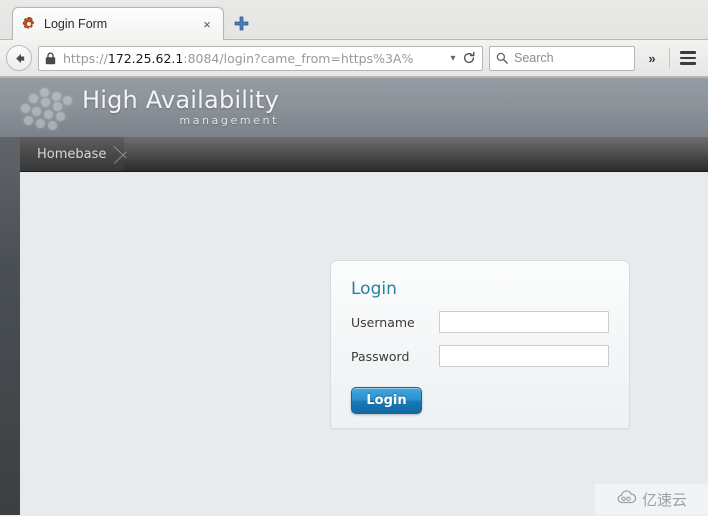 The image size is (708, 516). I want to click on breadcrumb-item-homebase: Homebase, so click(72, 154).